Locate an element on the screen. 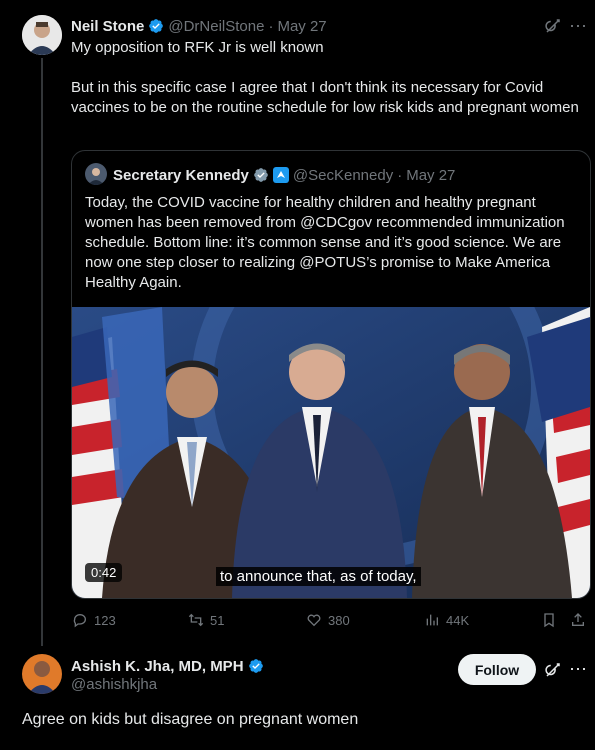 The height and width of the screenshot is (750, 595). repost-count: 51 is located at coordinates (217, 620).